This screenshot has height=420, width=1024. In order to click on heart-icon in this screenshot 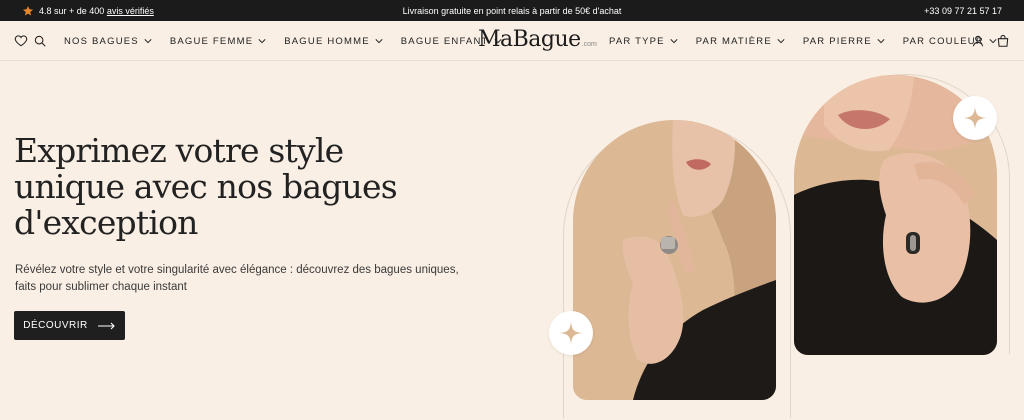, I will do `click(21, 41)`.